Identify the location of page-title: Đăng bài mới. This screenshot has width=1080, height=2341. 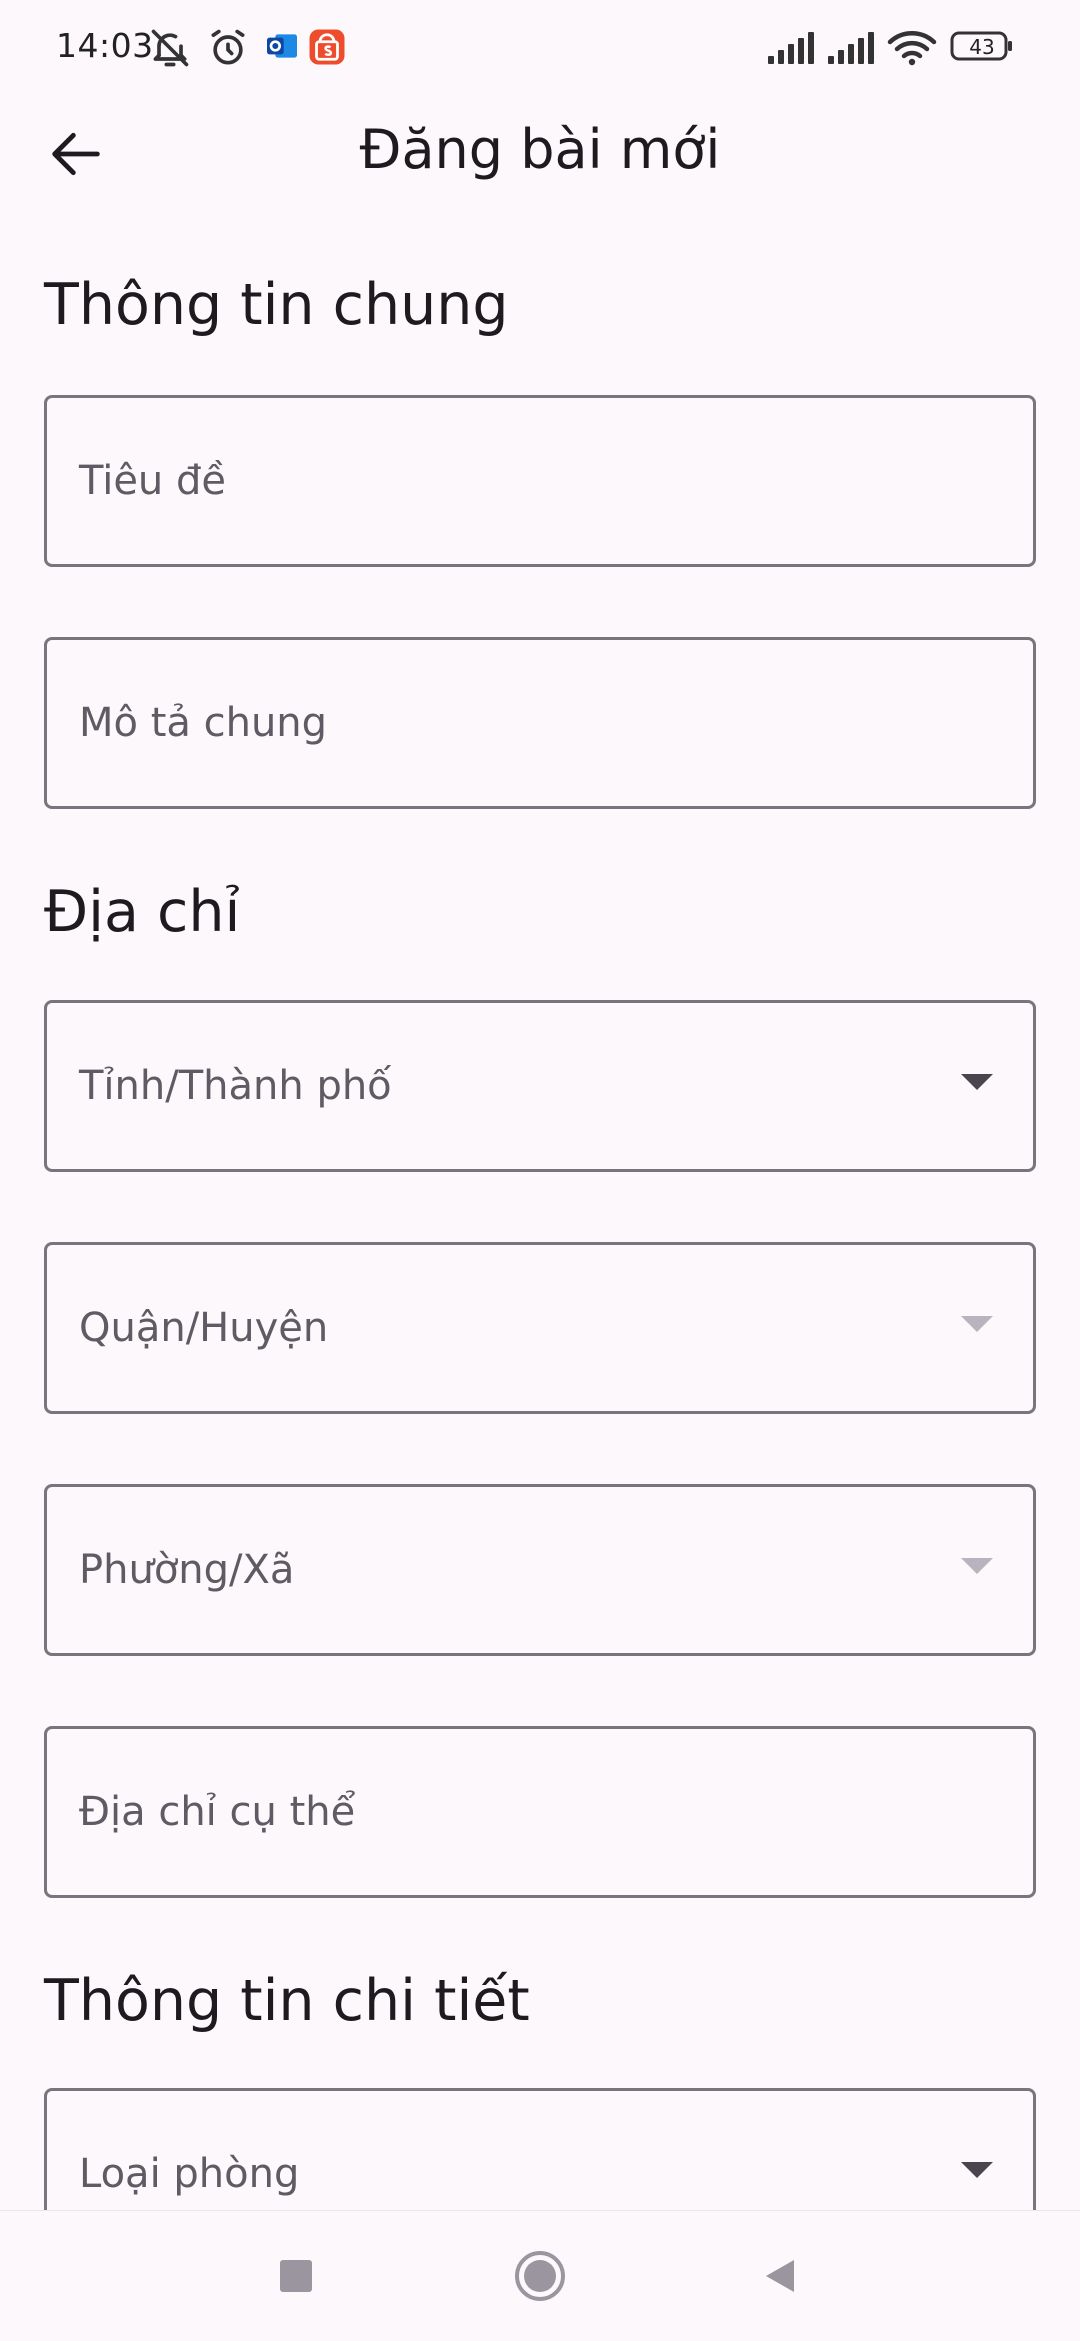
(540, 149).